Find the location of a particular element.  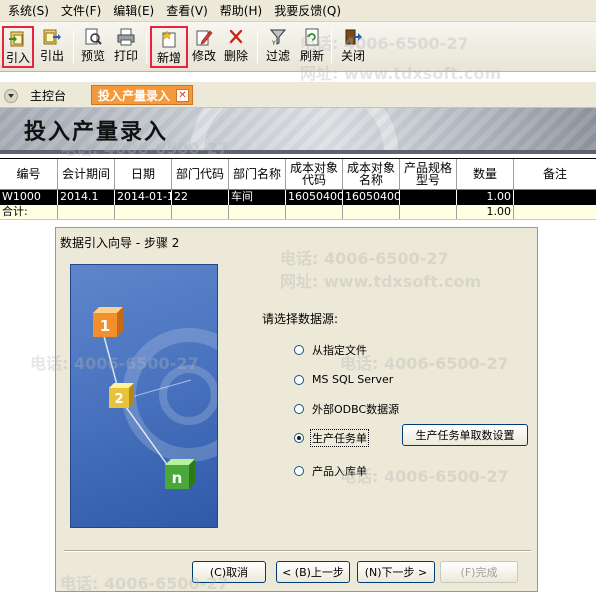

svg-text: Y is located at coordinates (273, 43).